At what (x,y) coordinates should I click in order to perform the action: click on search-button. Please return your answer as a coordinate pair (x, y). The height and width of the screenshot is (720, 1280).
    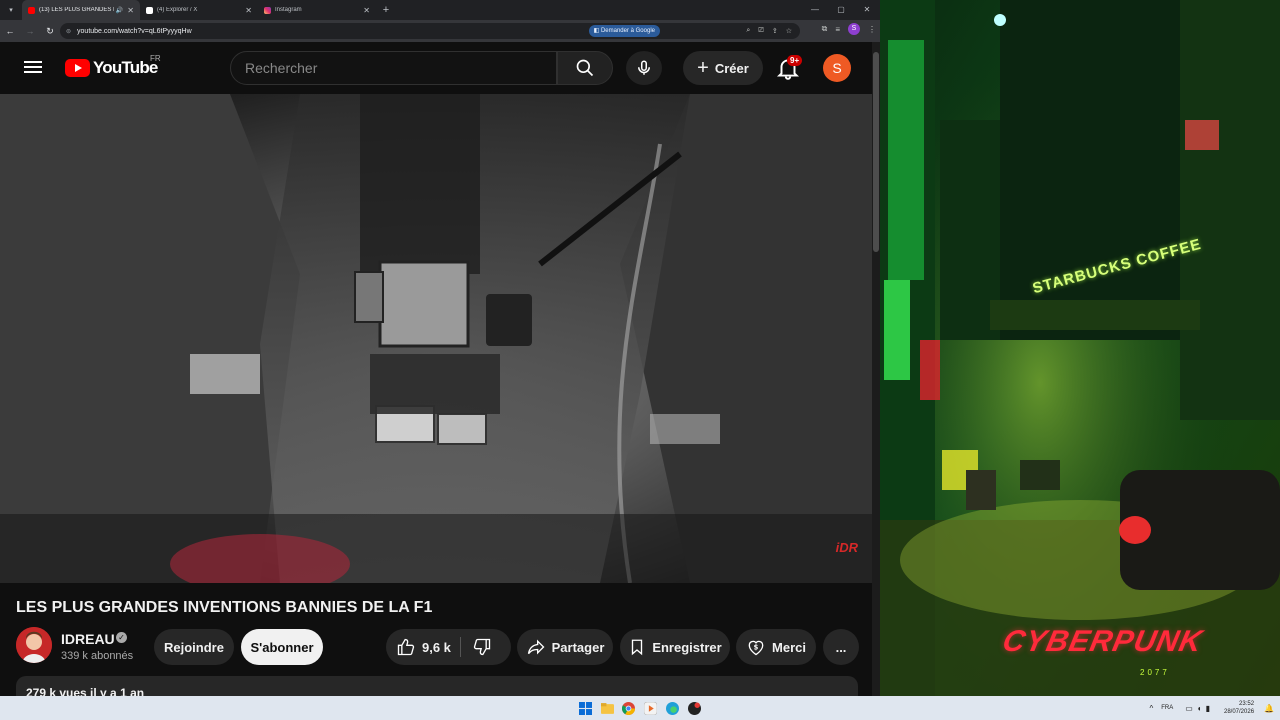
    Looking at the image, I should click on (585, 68).